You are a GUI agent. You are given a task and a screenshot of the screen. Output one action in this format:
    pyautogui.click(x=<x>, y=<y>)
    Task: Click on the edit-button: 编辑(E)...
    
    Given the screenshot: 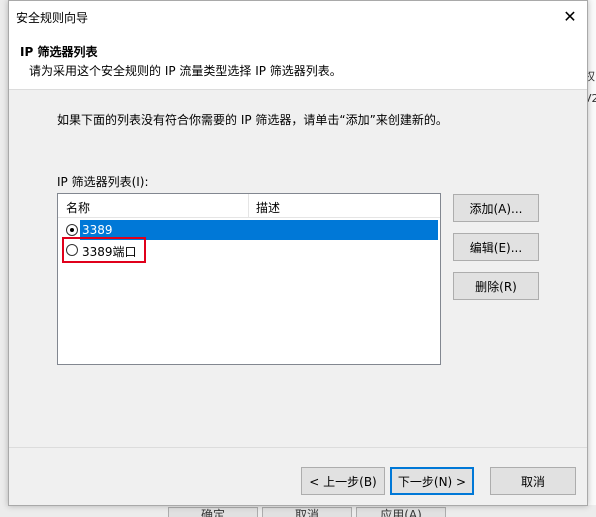 What is the action you would take?
    pyautogui.click(x=496, y=247)
    